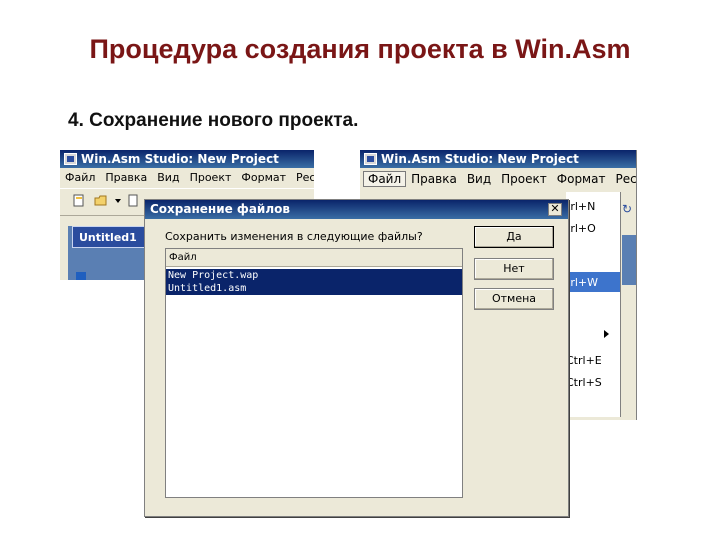 This screenshot has width=720, height=540. What do you see at coordinates (385, 179) in the screenshot?
I see `menu-file-open: Файл` at bounding box center [385, 179].